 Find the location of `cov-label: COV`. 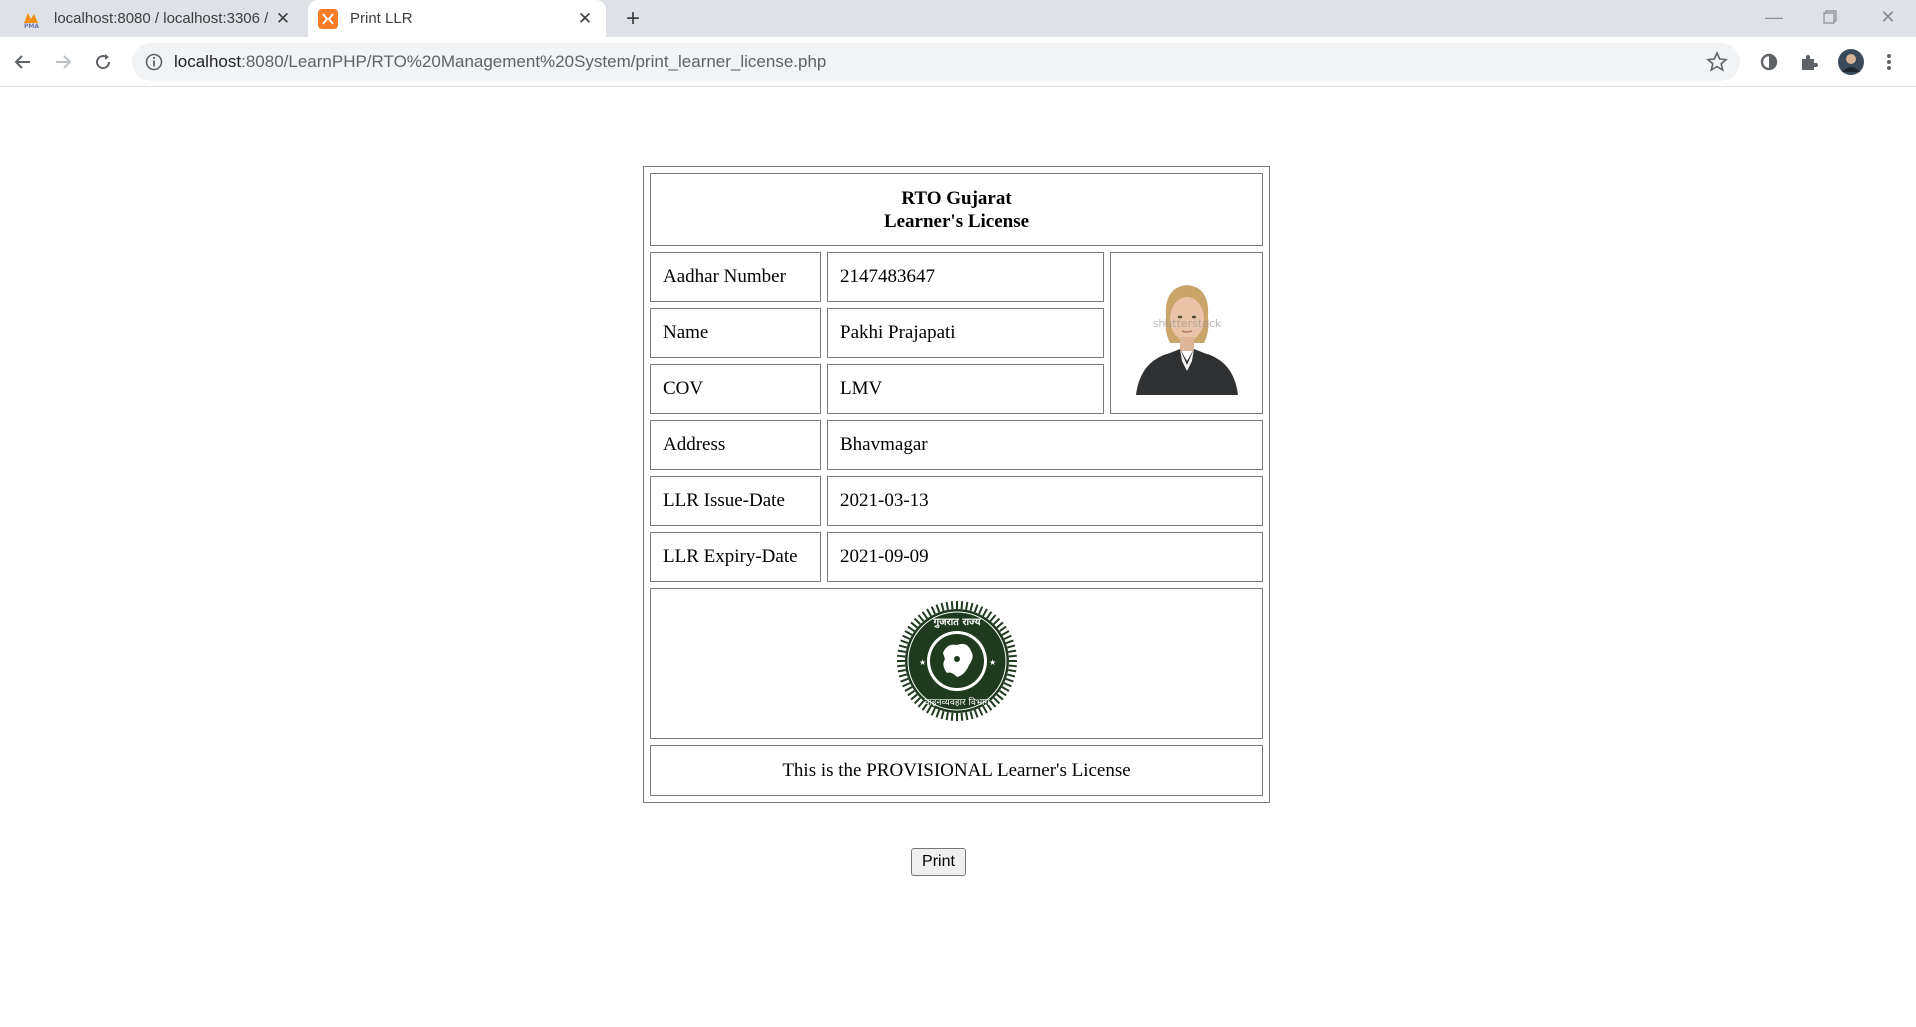

cov-label: COV is located at coordinates (735, 389).